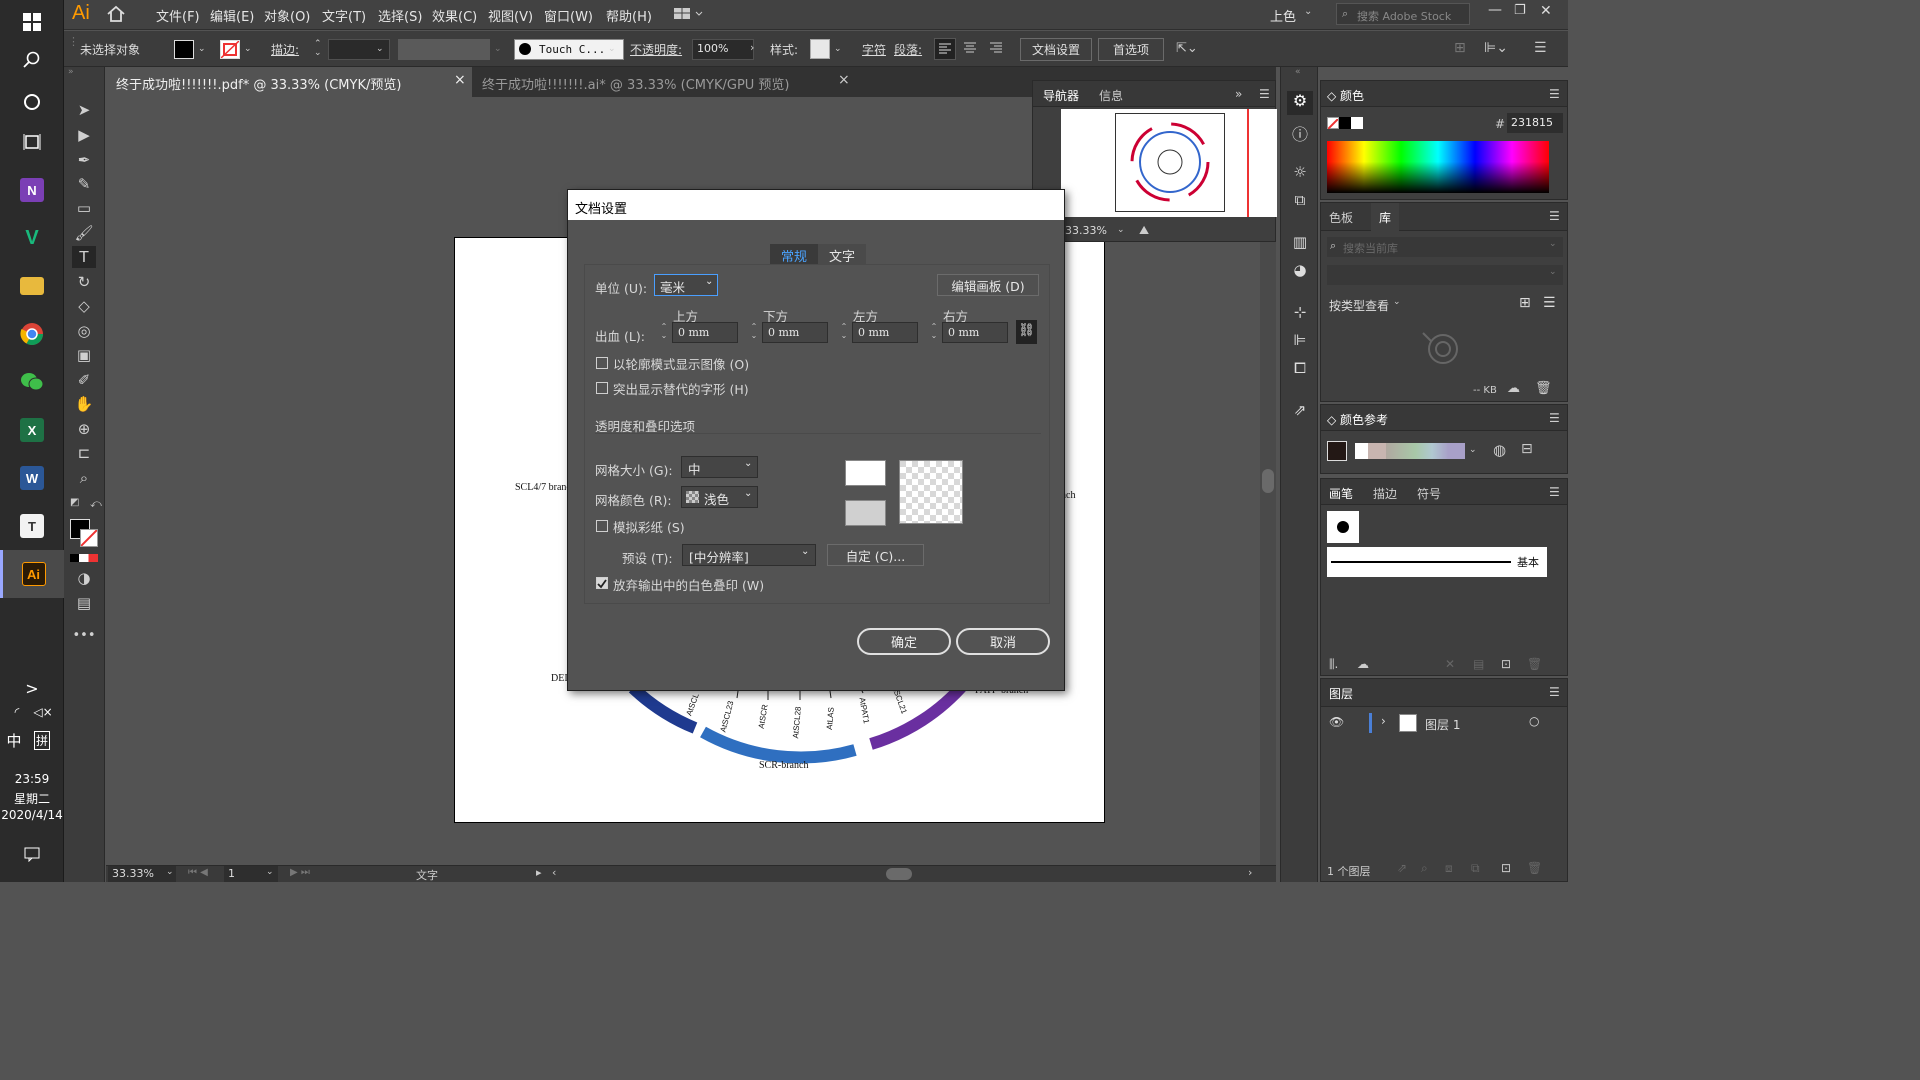 This screenshot has width=1920, height=1080. I want to click on workspace-name: 上色, so click(1283, 15).